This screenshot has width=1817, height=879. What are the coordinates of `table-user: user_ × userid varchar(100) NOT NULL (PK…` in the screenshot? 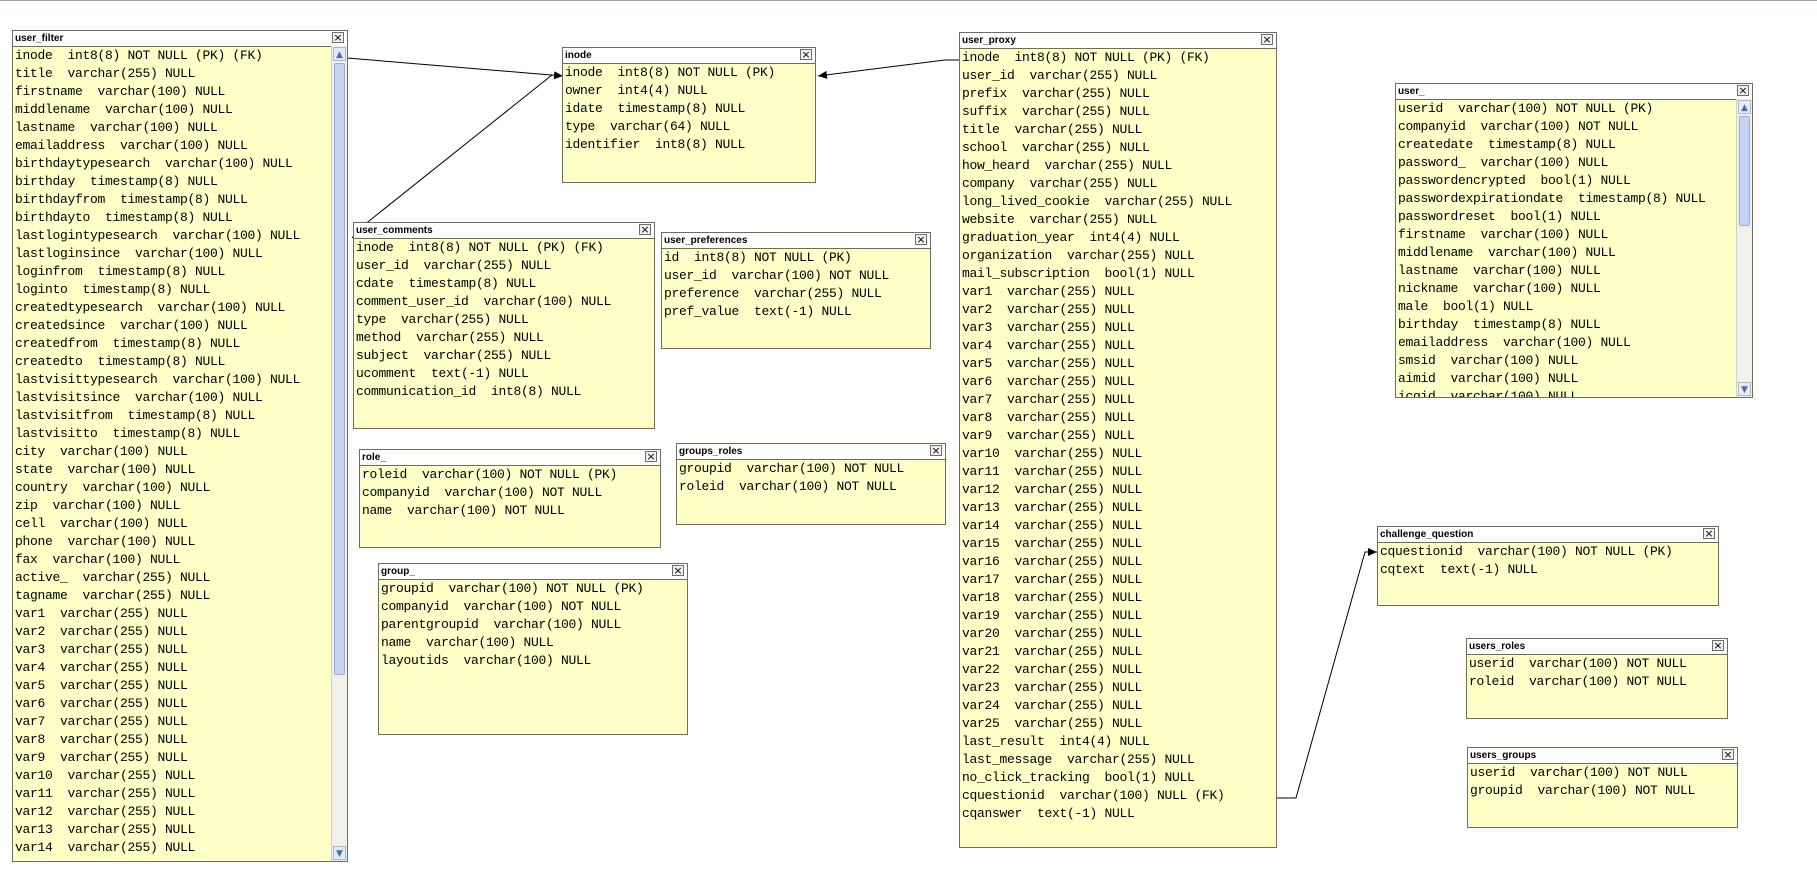 It's located at (1574, 240).